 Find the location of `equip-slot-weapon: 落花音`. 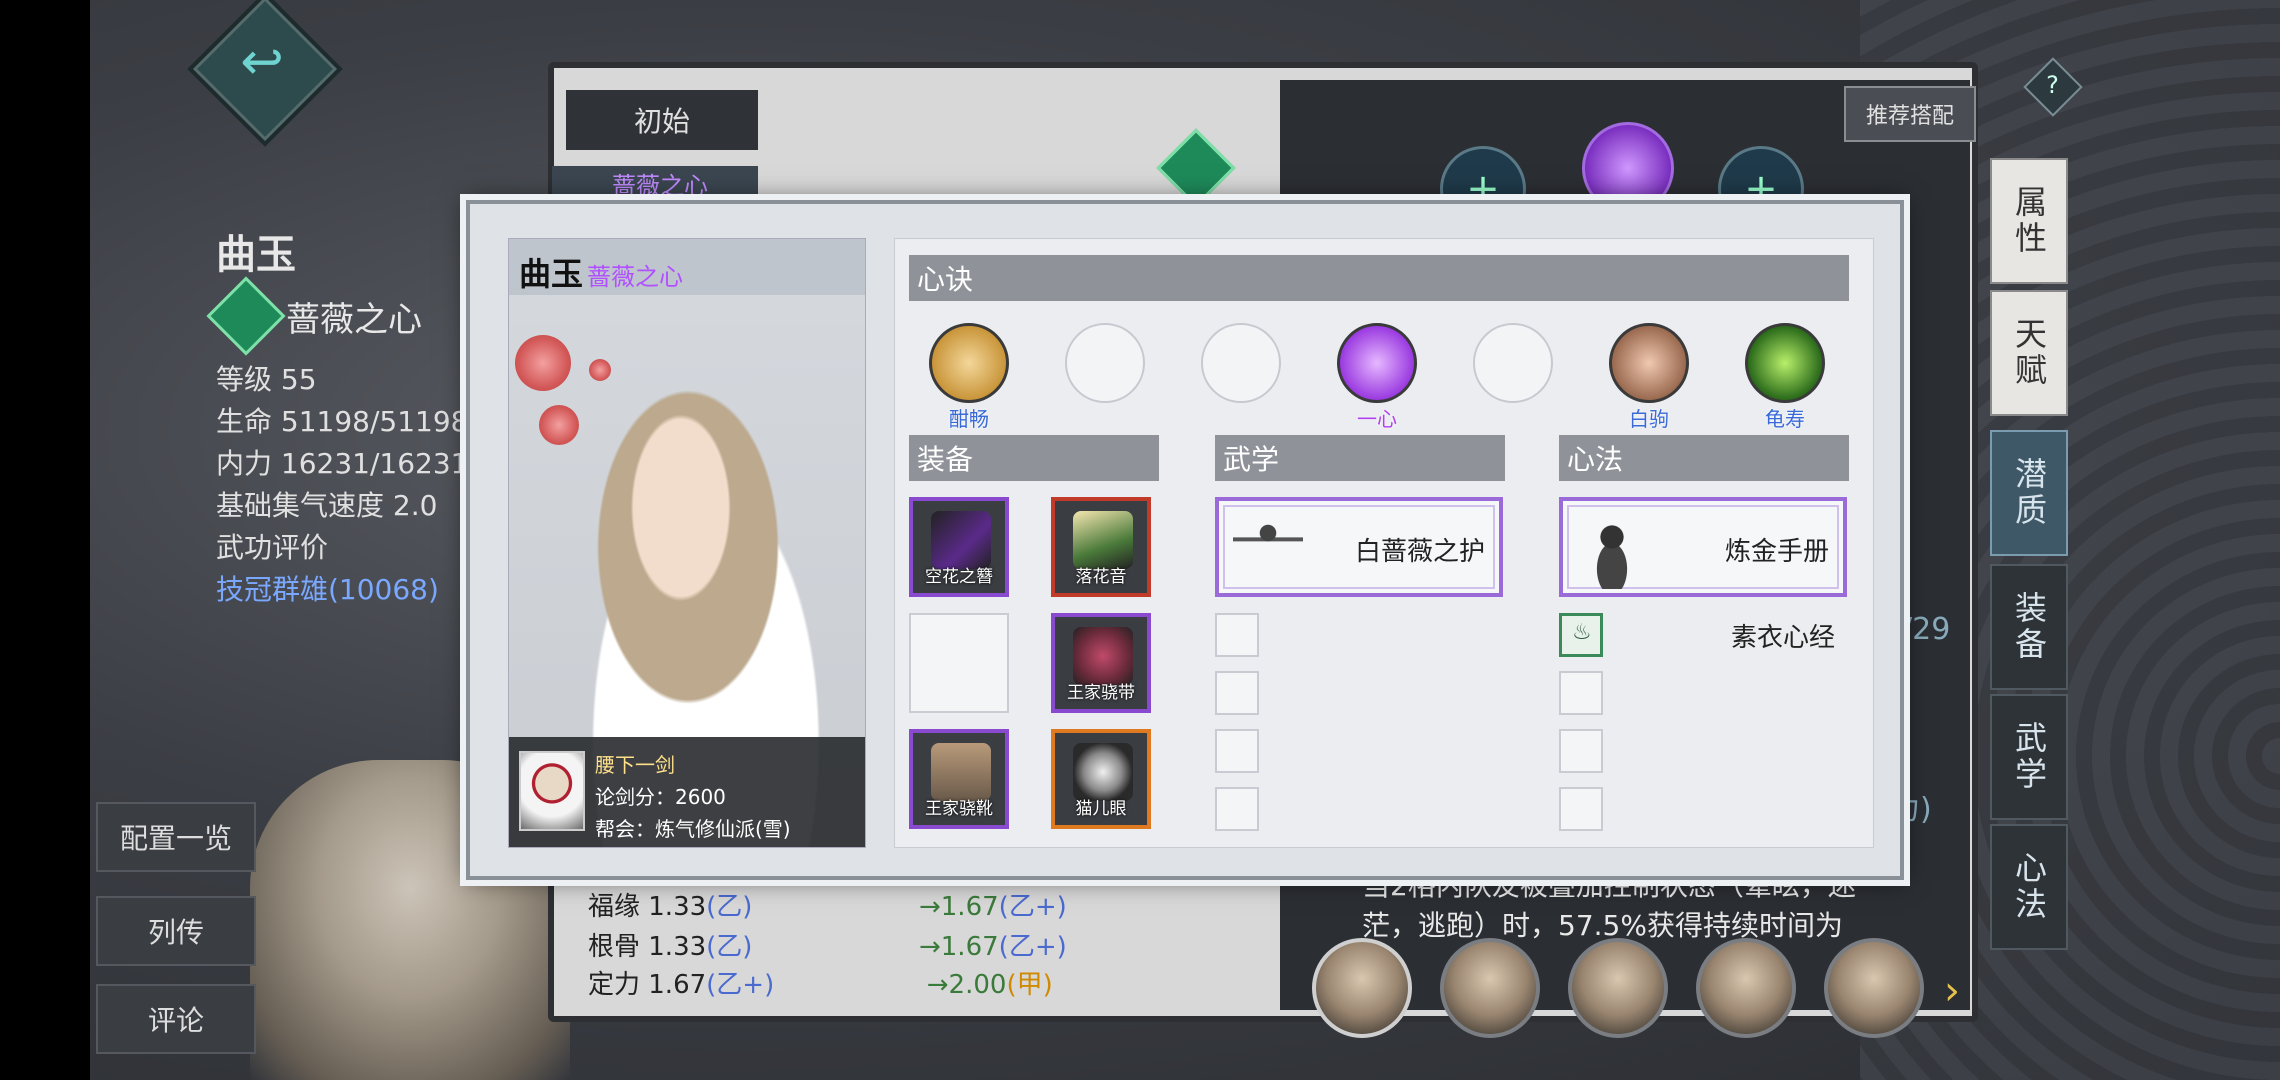

equip-slot-weapon: 落花音 is located at coordinates (1101, 547).